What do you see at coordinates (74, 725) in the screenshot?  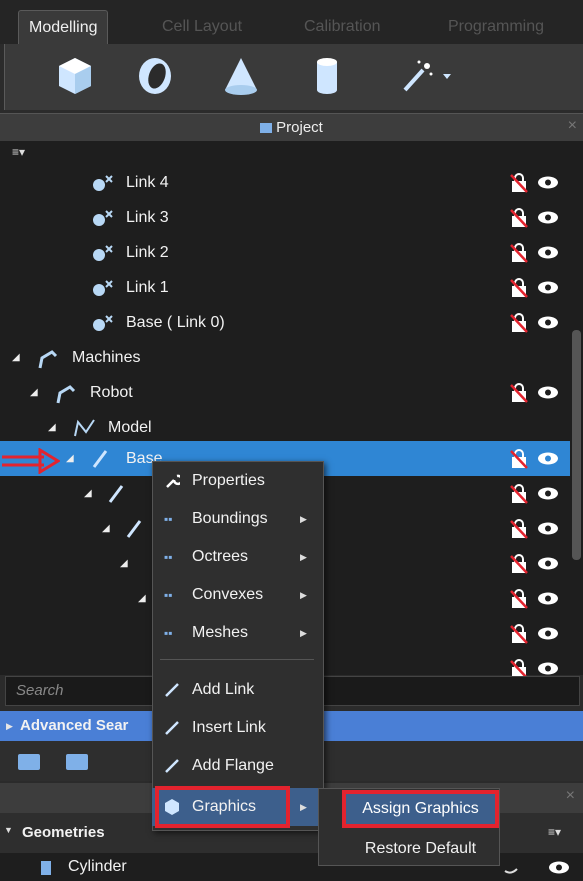 I see `advanced-search-label: Advanced Sear` at bounding box center [74, 725].